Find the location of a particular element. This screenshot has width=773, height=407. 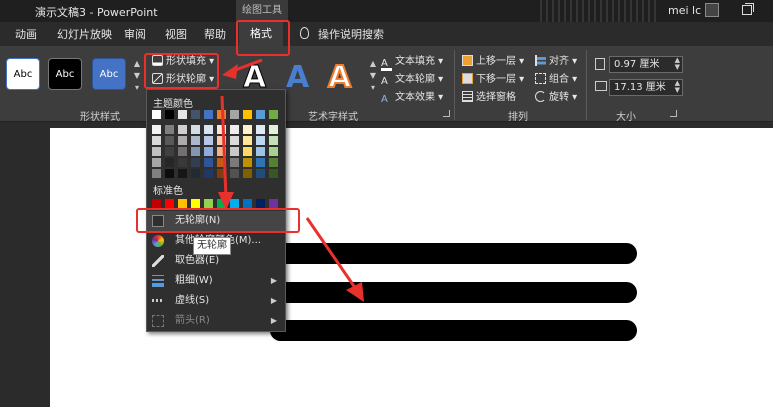

annotation-arrows is located at coordinates (291, 180).